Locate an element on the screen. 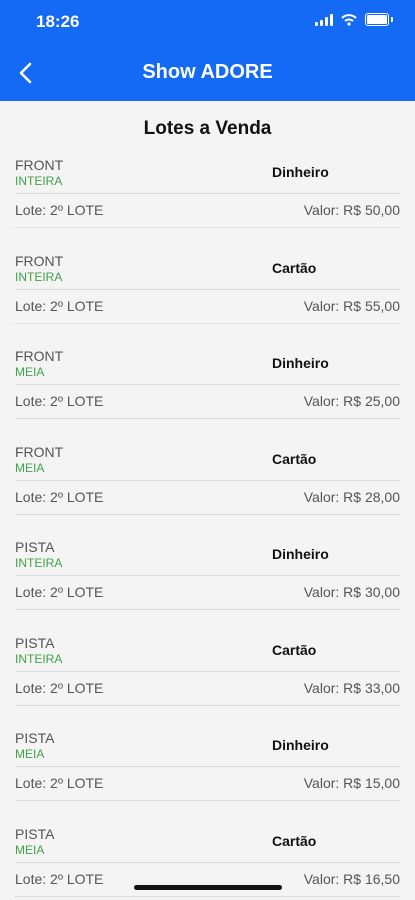  page-title: Show ADORE is located at coordinates (207, 72).